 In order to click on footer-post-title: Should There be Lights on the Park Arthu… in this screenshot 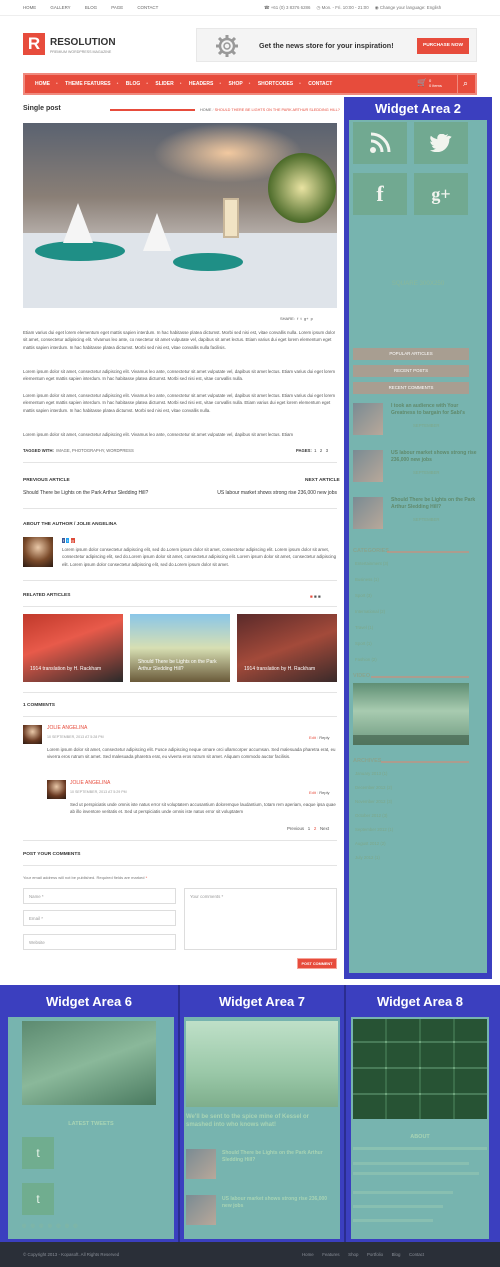, I will do `click(279, 1157)`.